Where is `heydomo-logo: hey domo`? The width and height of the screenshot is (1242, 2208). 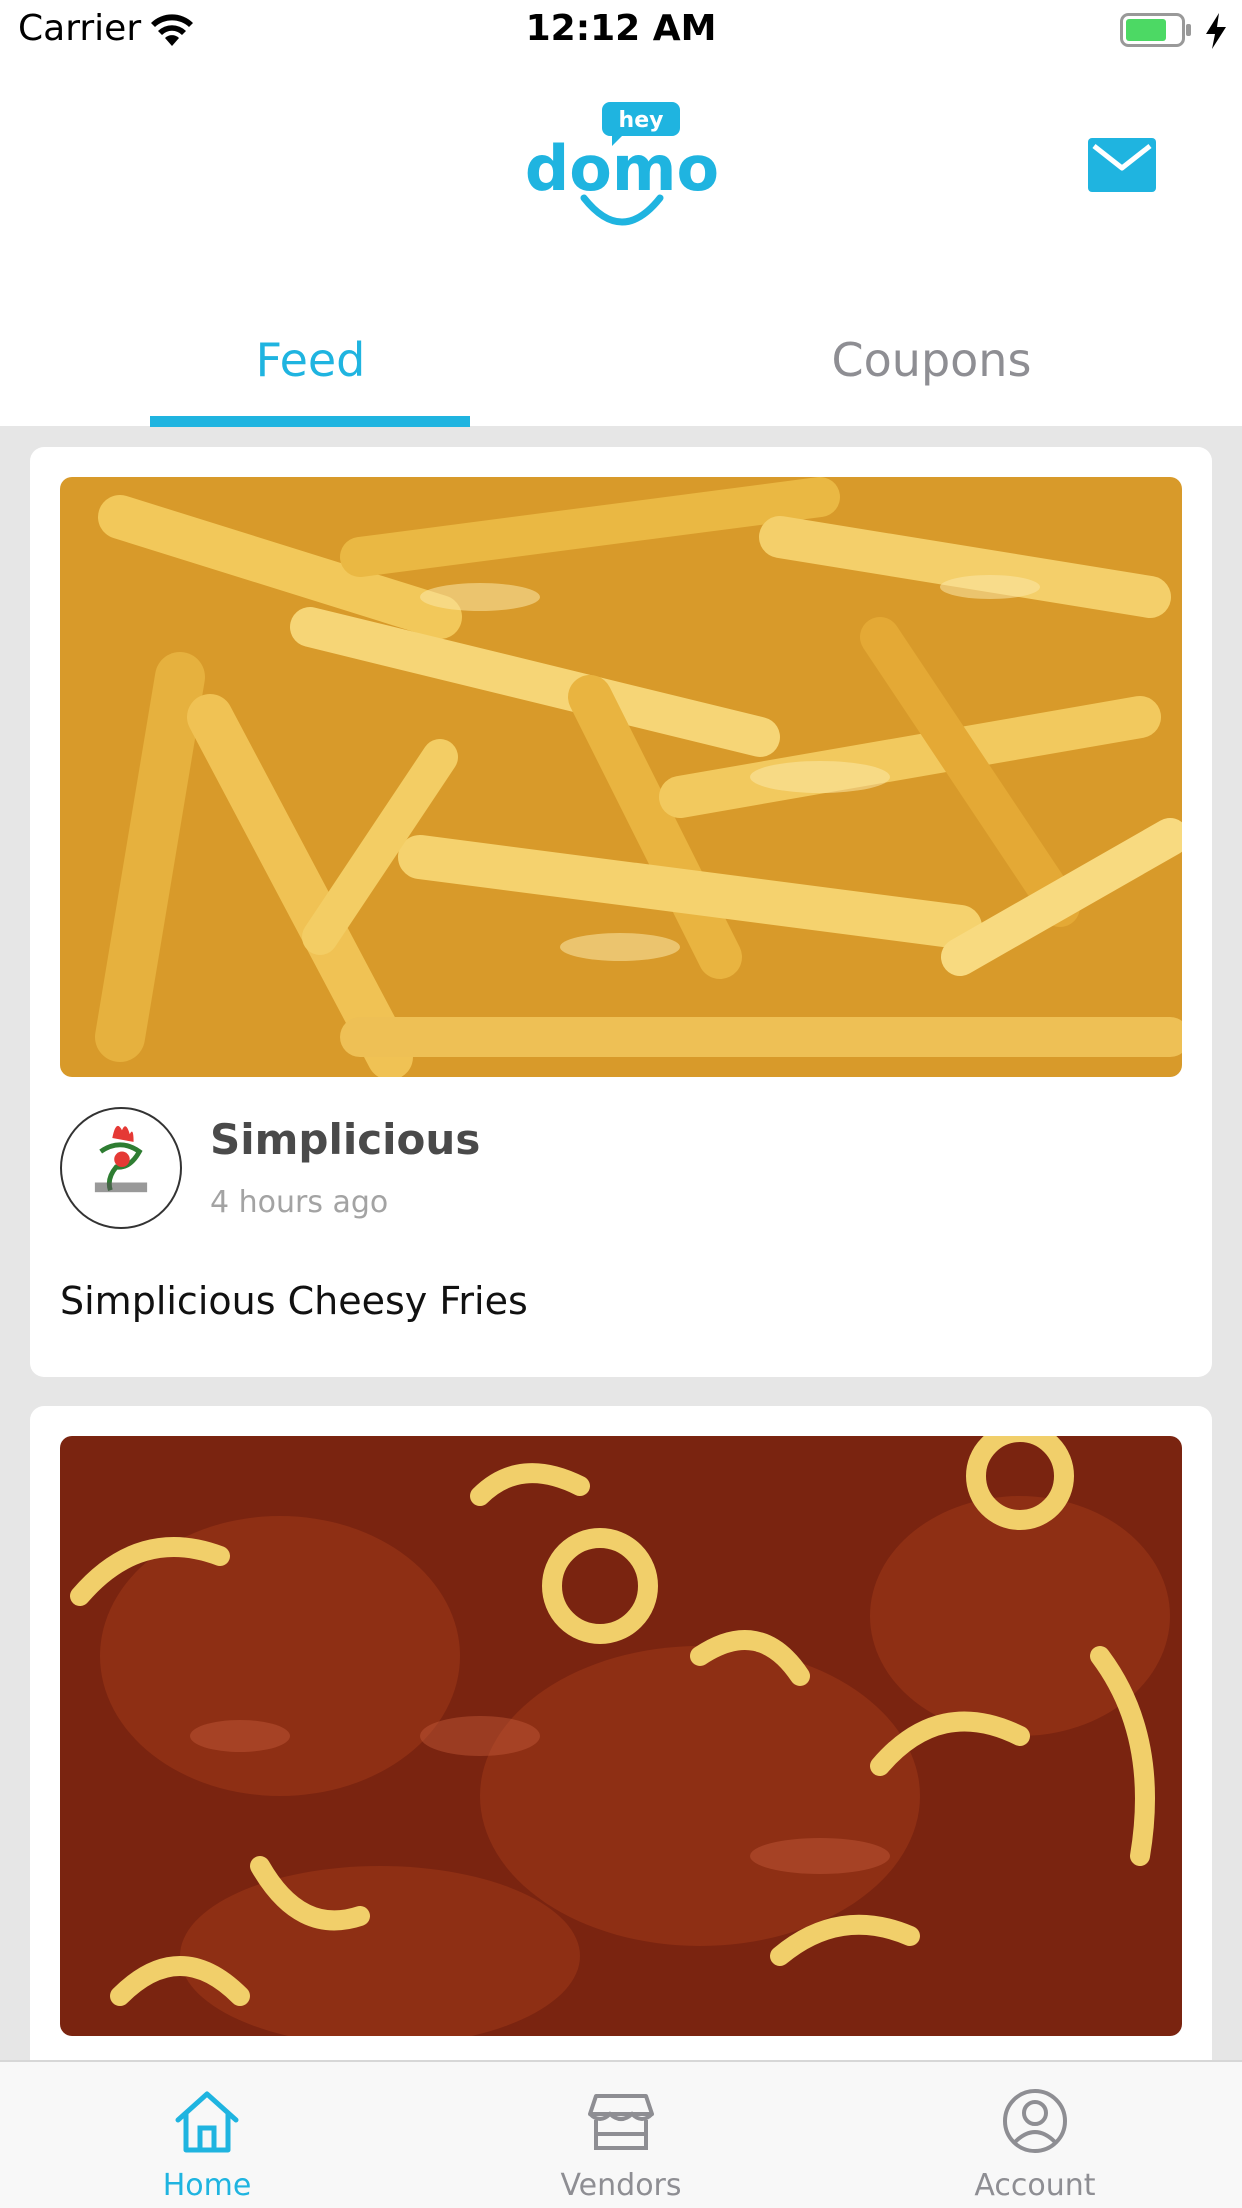 heydomo-logo: hey domo is located at coordinates (622, 164).